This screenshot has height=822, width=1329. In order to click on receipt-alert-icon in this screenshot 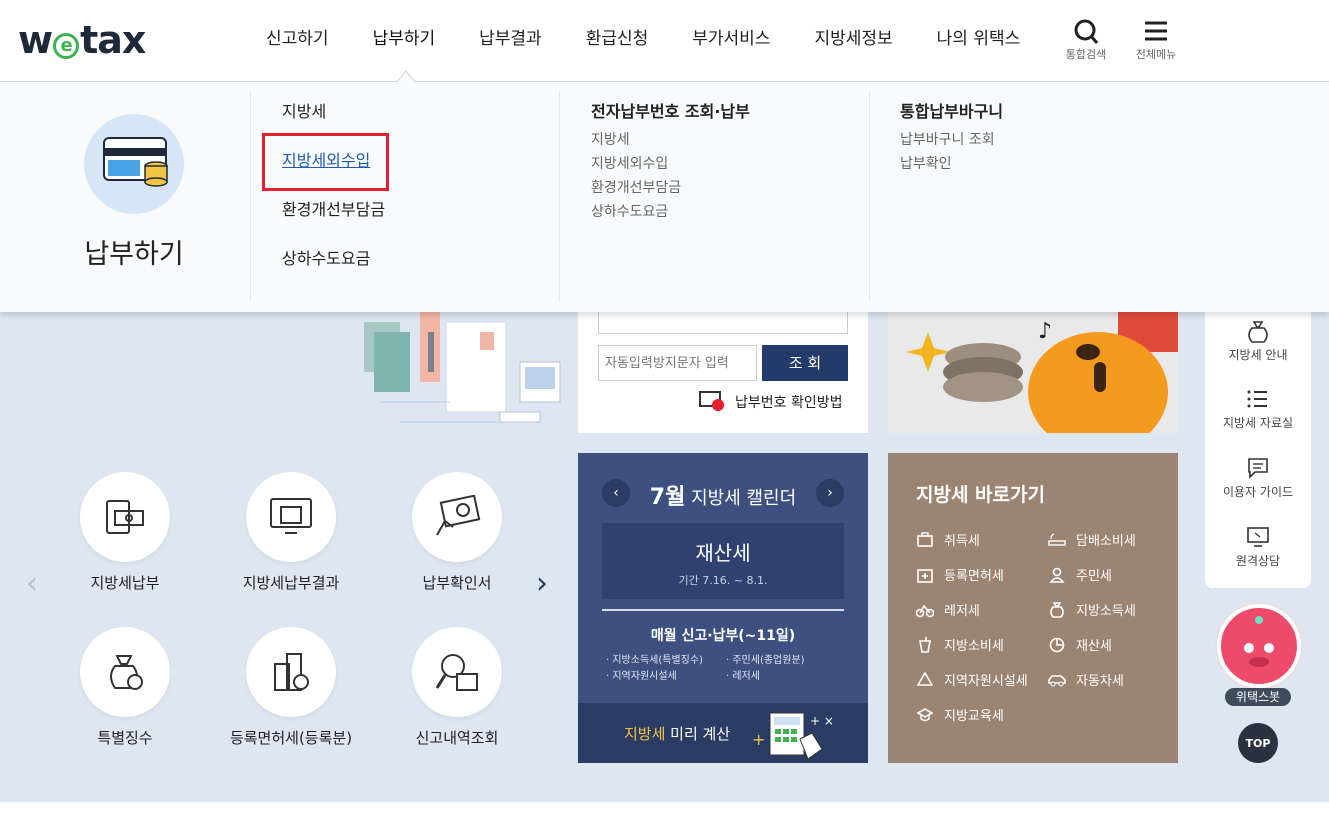, I will do `click(712, 403)`.